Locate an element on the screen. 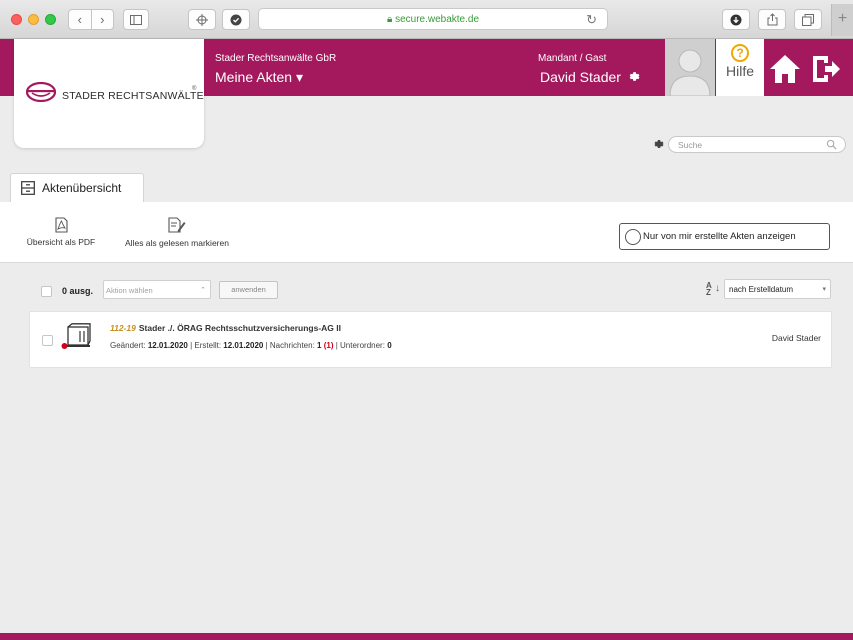  select-all-checkbox is located at coordinates (46, 291).